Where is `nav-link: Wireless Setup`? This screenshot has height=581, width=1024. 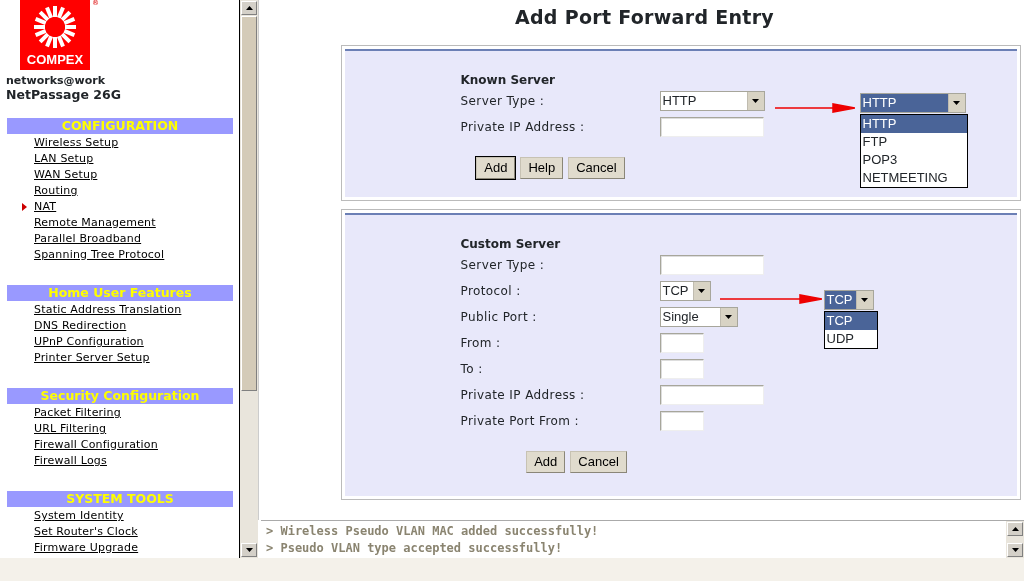
nav-link: Wireless Setup is located at coordinates (76, 143).